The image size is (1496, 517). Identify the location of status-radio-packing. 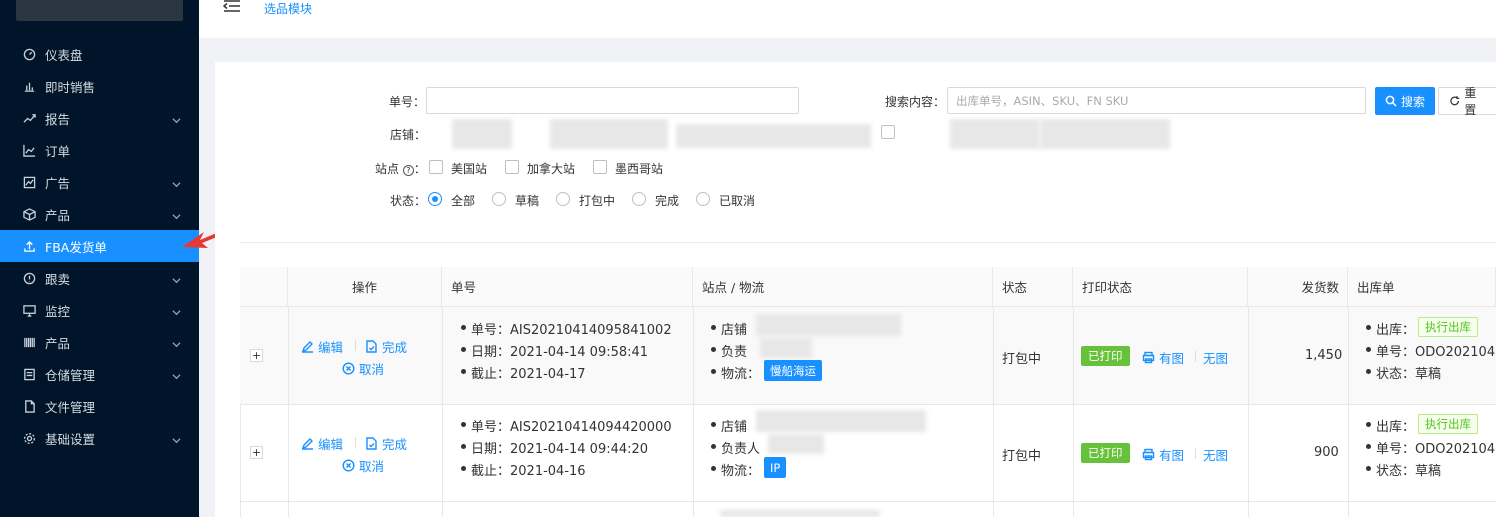
(563, 199).